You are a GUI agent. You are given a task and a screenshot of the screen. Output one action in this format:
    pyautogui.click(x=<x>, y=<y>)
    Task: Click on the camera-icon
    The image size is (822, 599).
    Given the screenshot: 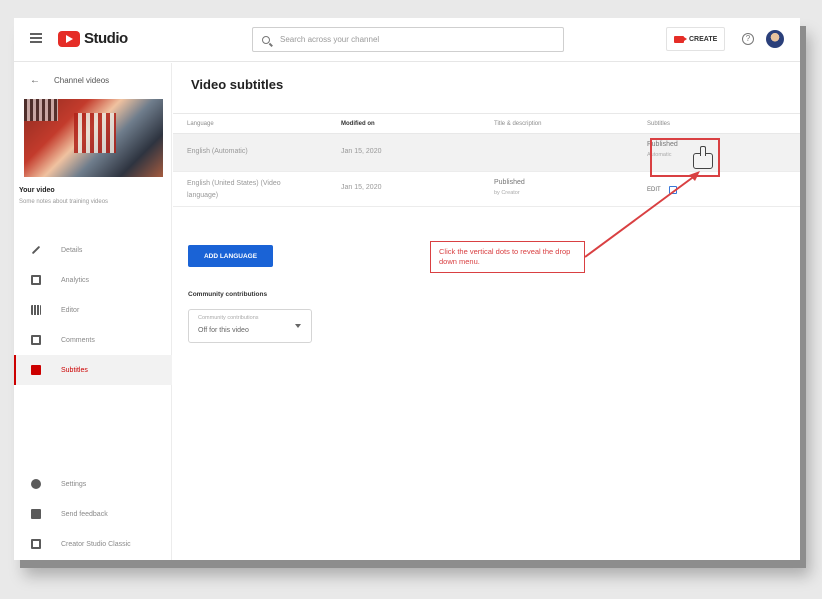 What is the action you would take?
    pyautogui.click(x=680, y=39)
    